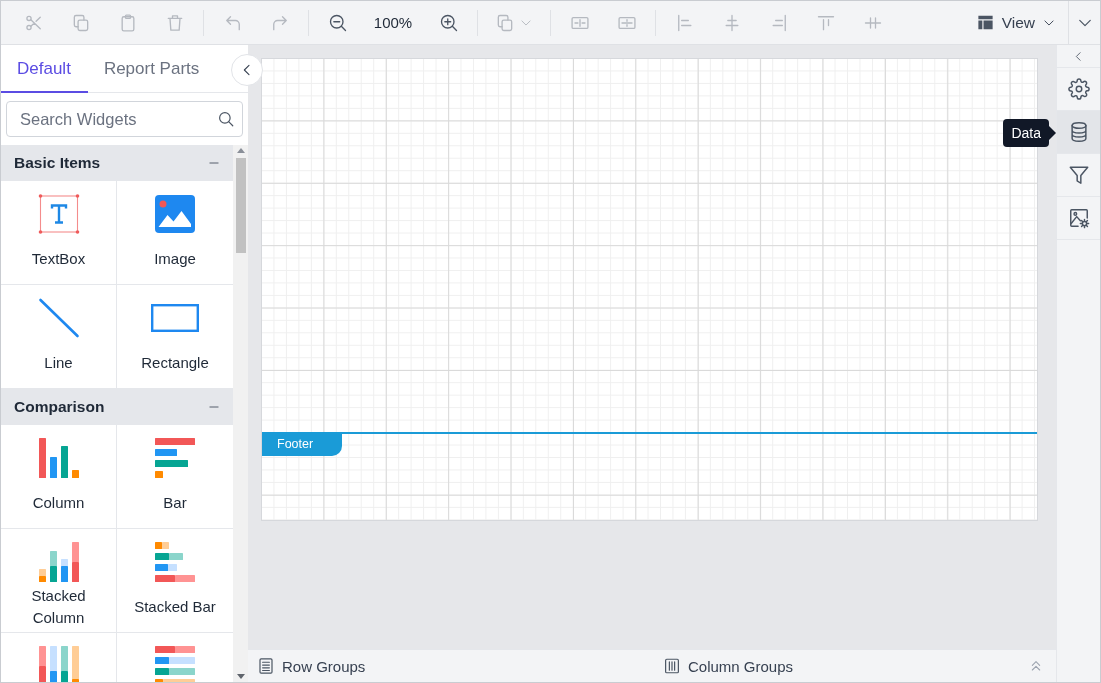 The width and height of the screenshot is (1101, 683). Describe the element at coordinates (240, 413) in the screenshot. I see `scrollbar` at that location.